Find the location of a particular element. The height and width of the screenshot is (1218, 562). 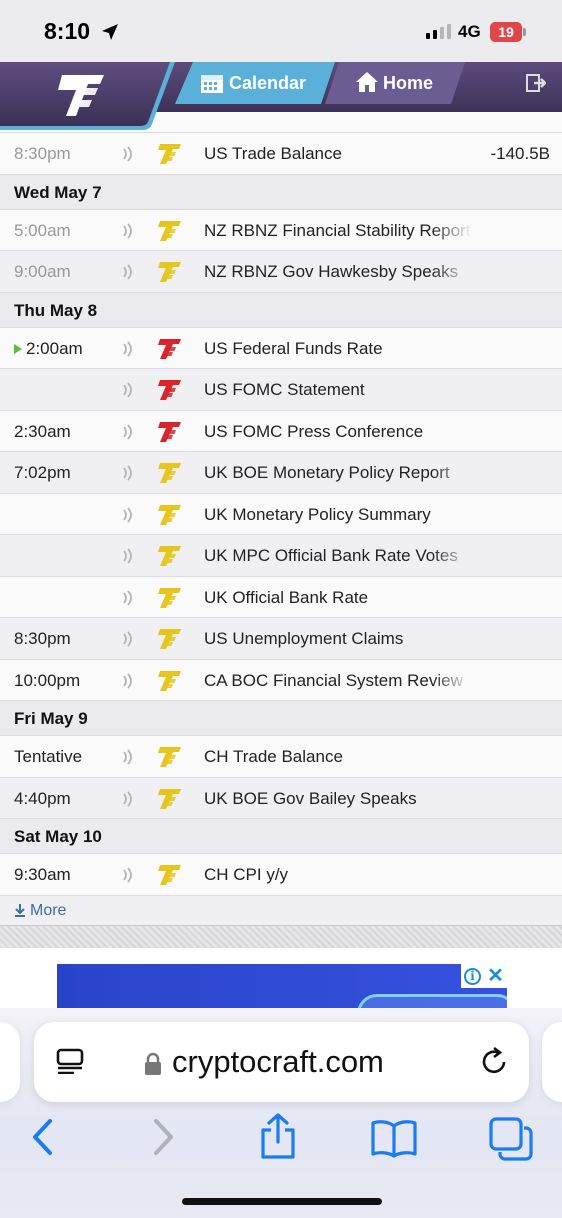

close-icon: ✕ is located at coordinates (495, 976).